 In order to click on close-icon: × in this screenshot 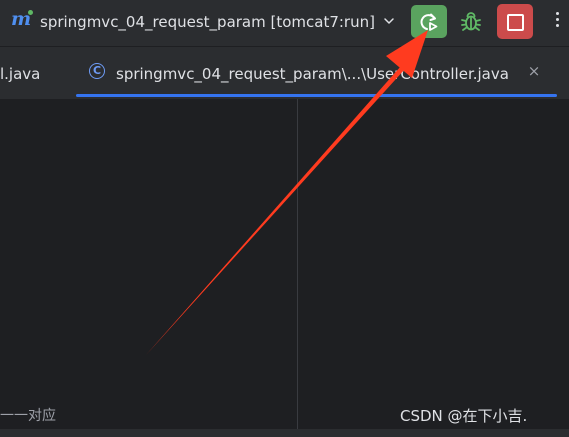, I will do `click(534, 71)`.